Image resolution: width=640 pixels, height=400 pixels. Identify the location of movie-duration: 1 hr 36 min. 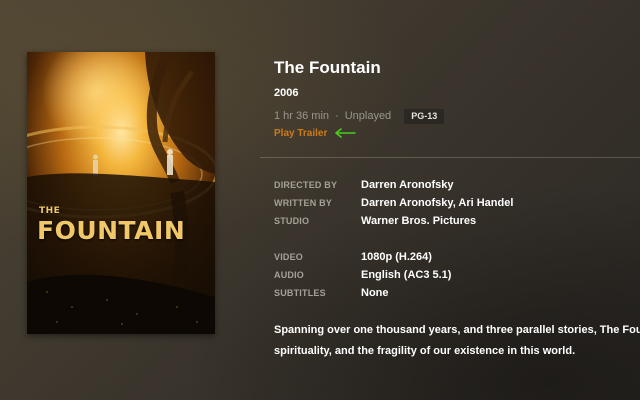
(302, 116).